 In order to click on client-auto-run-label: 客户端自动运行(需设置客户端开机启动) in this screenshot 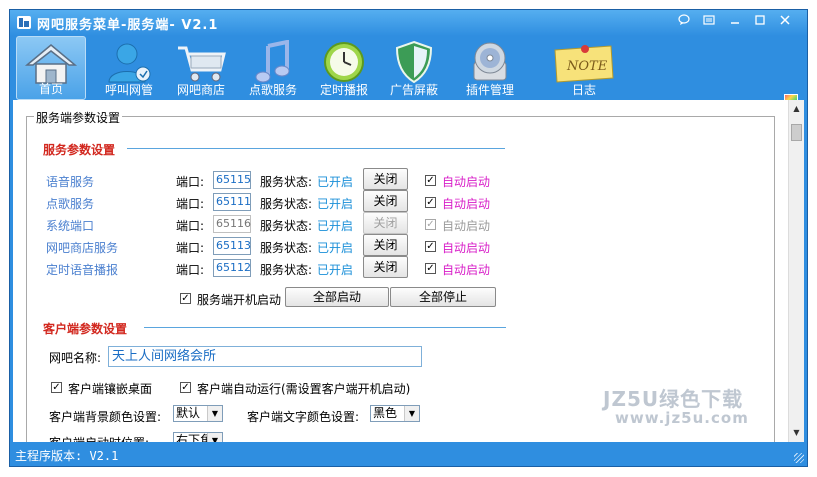, I will do `click(304, 389)`.